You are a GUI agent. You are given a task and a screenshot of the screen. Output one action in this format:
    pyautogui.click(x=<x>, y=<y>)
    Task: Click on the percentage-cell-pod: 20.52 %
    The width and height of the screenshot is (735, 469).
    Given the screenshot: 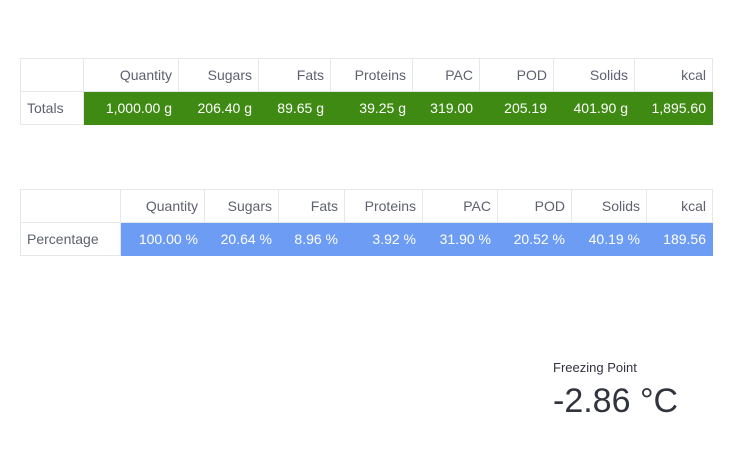 What is the action you would take?
    pyautogui.click(x=534, y=239)
    